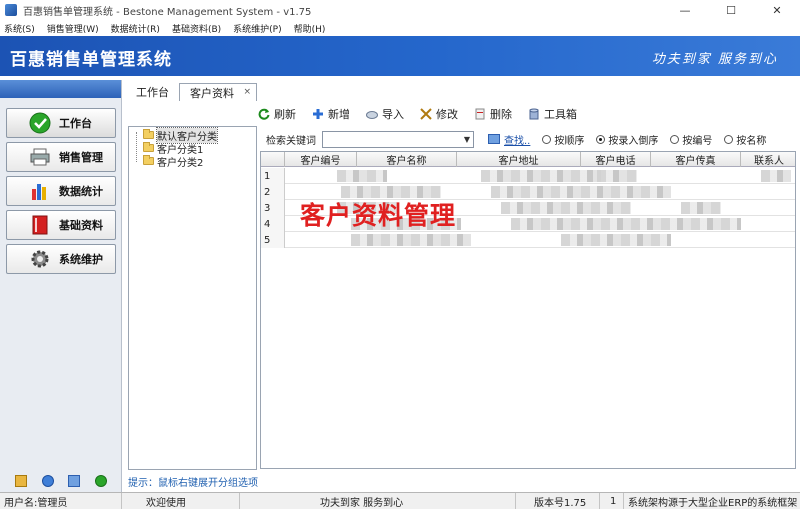 This screenshot has height=509, width=800. Describe the element at coordinates (285, 114) in the screenshot. I see `refresh-label: 刷新` at that location.